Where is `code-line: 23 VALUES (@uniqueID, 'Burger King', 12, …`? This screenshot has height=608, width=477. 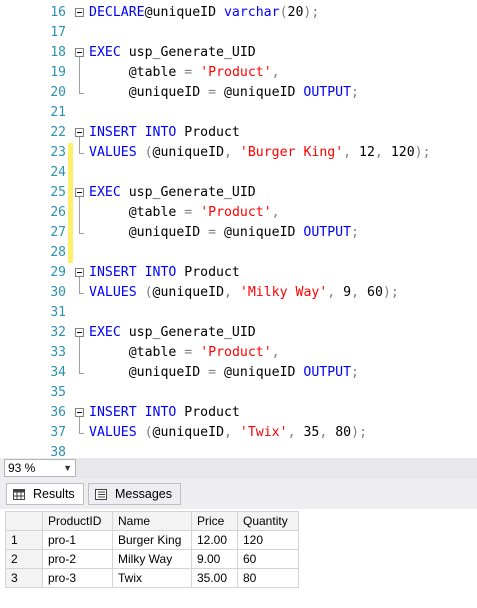 code-line: 23 VALUES (@uniqueID, 'Burger King', 12, … is located at coordinates (238, 153).